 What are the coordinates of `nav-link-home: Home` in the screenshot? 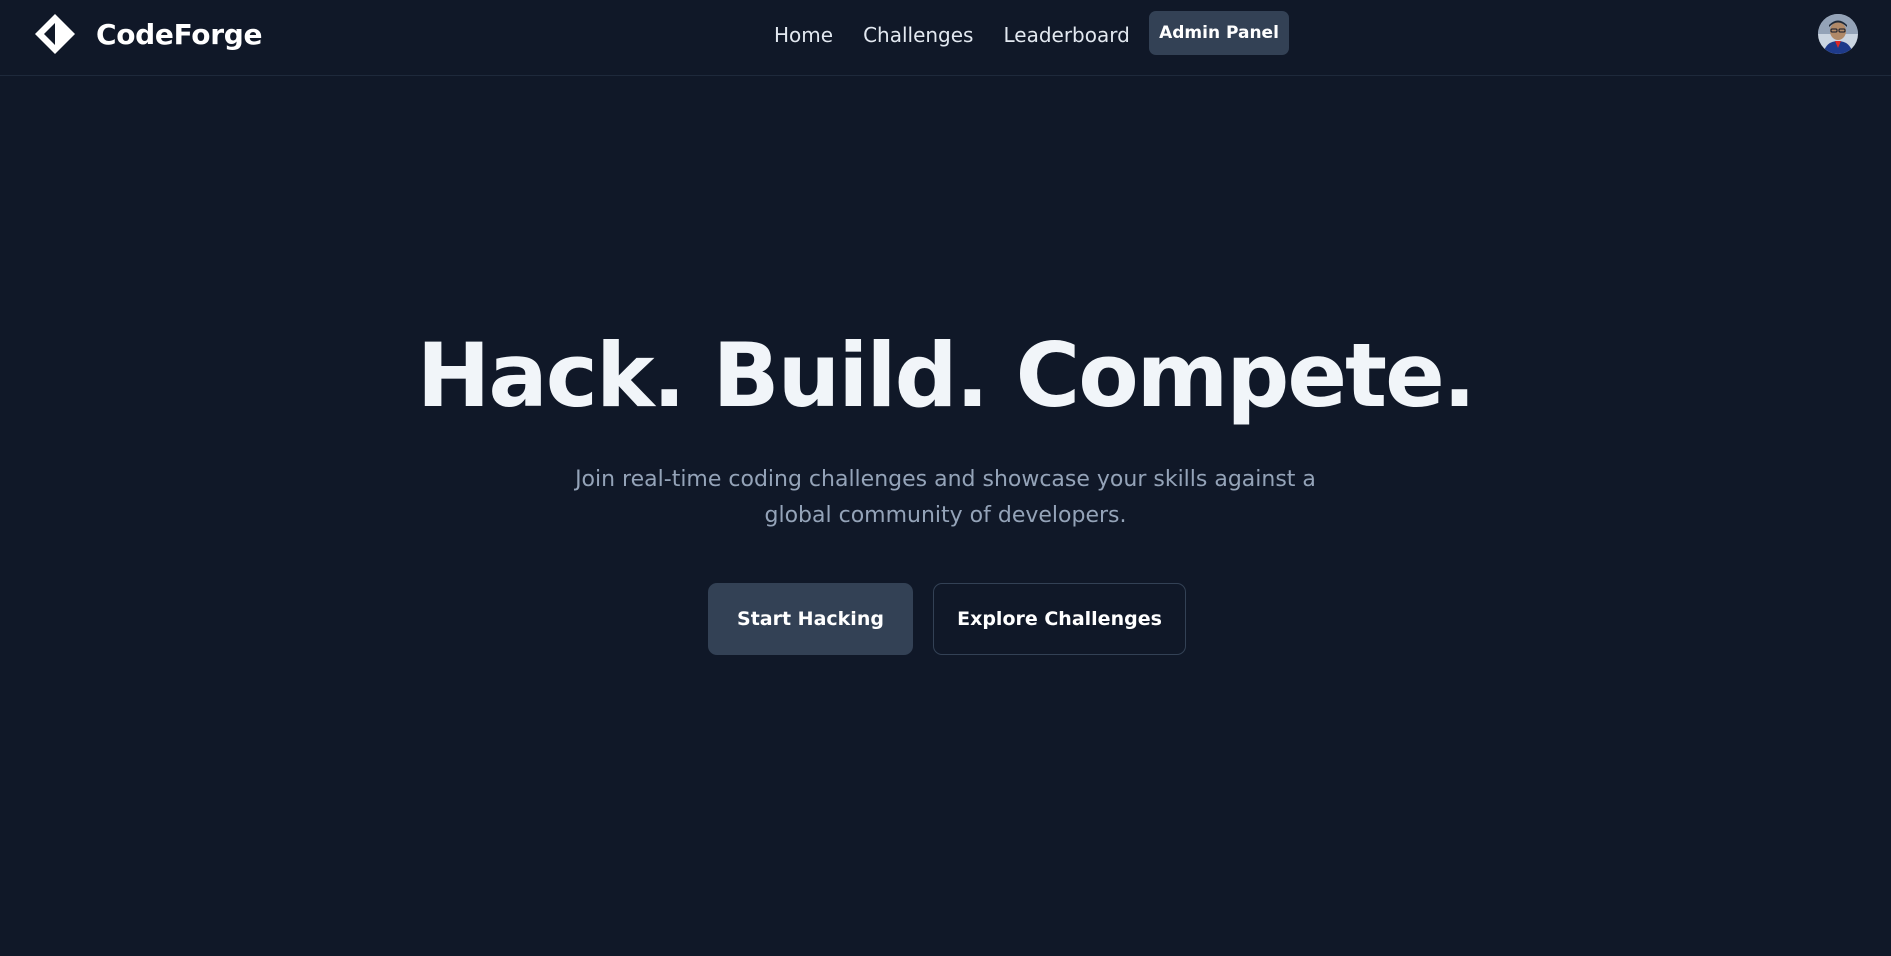 It's located at (803, 35).